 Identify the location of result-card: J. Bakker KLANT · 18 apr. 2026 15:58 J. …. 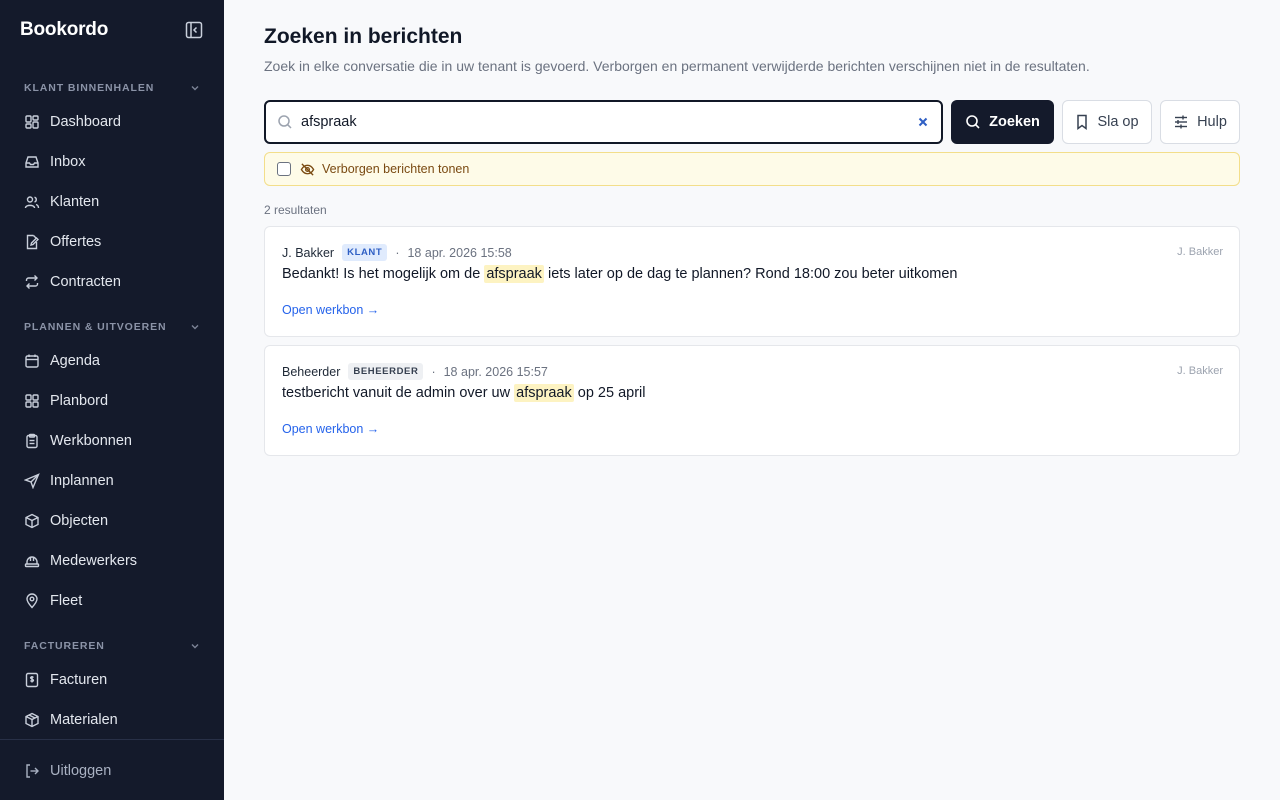
(752, 281).